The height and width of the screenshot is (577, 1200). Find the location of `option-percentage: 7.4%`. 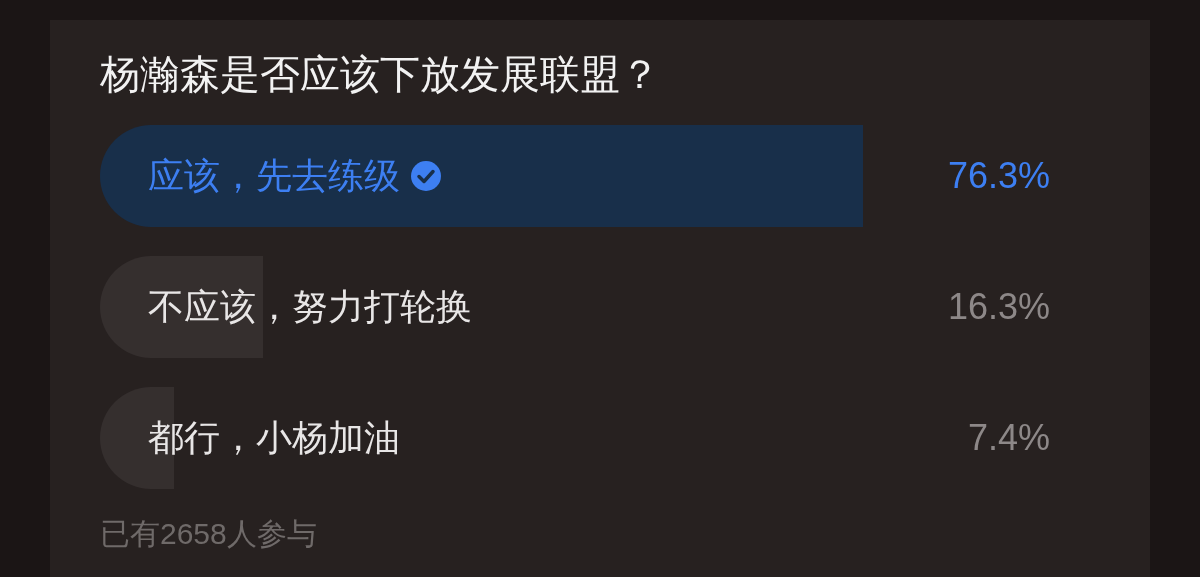

option-percentage: 7.4% is located at coordinates (1008, 438).